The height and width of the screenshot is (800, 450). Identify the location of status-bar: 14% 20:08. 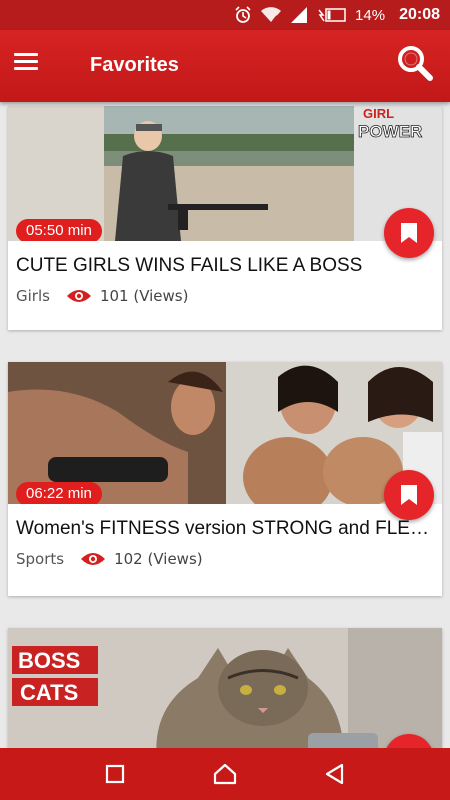
(225, 15).